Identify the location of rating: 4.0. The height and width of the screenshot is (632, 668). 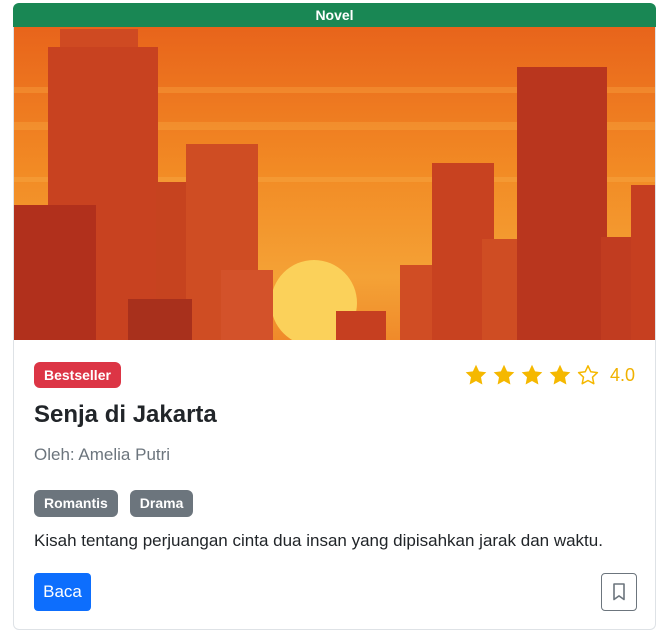
(549, 375).